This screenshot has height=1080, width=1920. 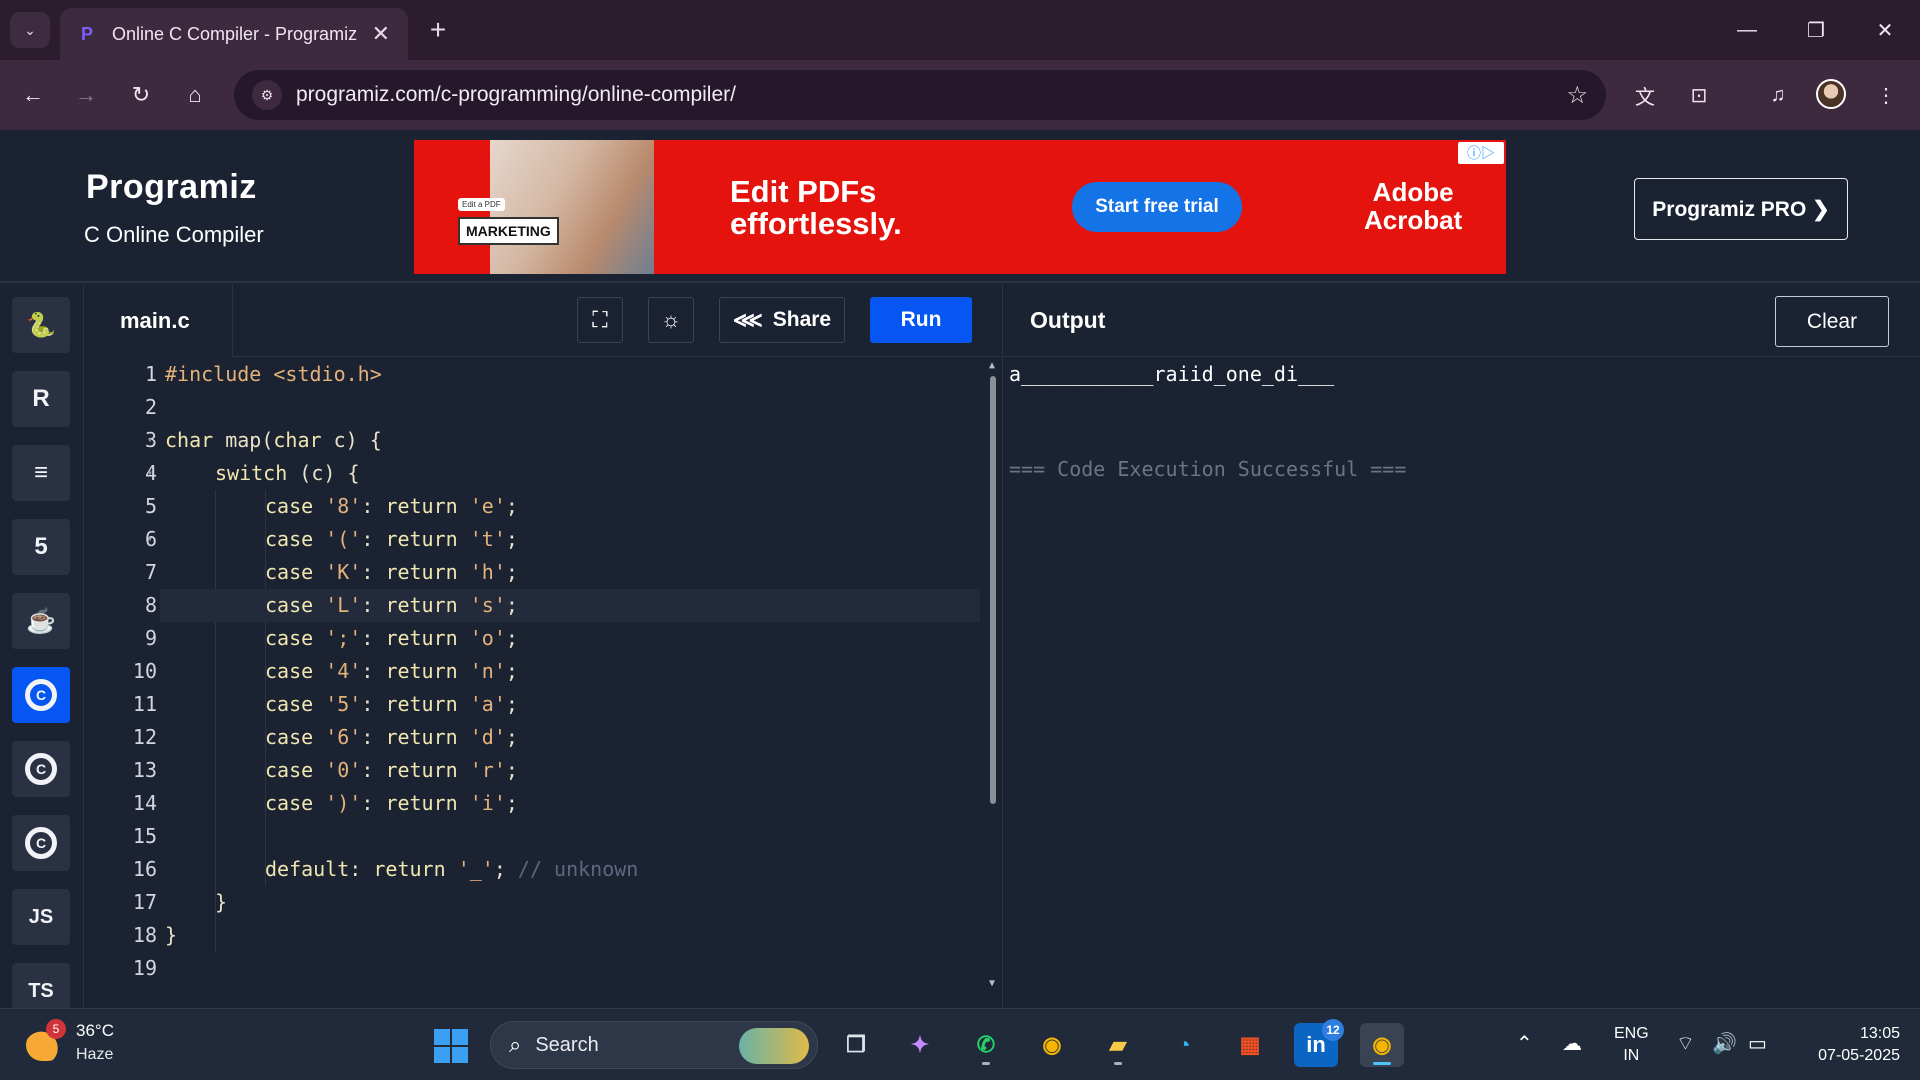 I want to click on lang-c-button: C, so click(x=41, y=695).